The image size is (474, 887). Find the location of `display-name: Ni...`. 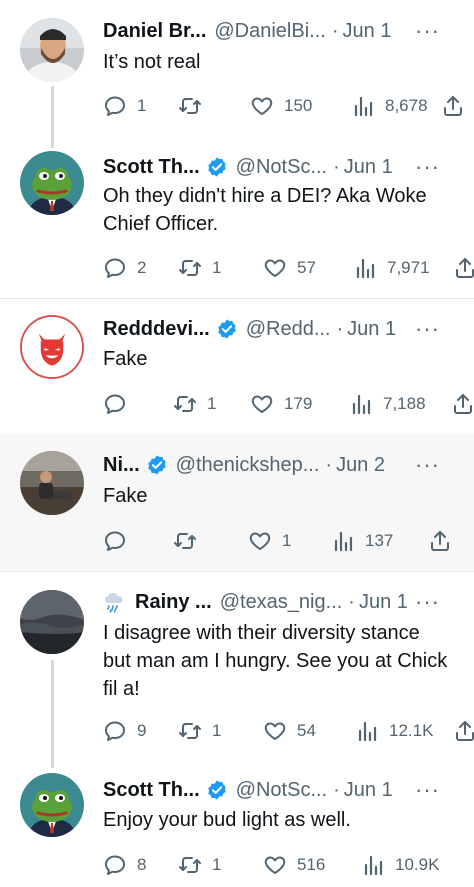

display-name: Ni... is located at coordinates (121, 465).